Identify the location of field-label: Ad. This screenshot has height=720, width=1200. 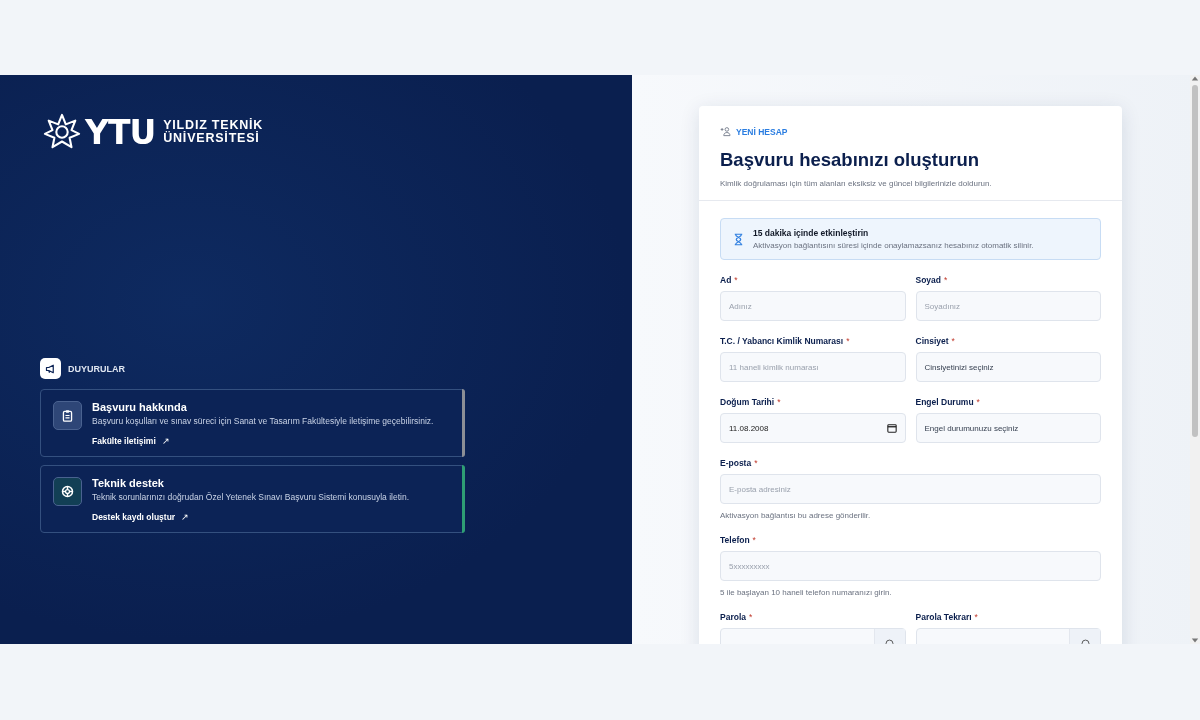
(726, 280).